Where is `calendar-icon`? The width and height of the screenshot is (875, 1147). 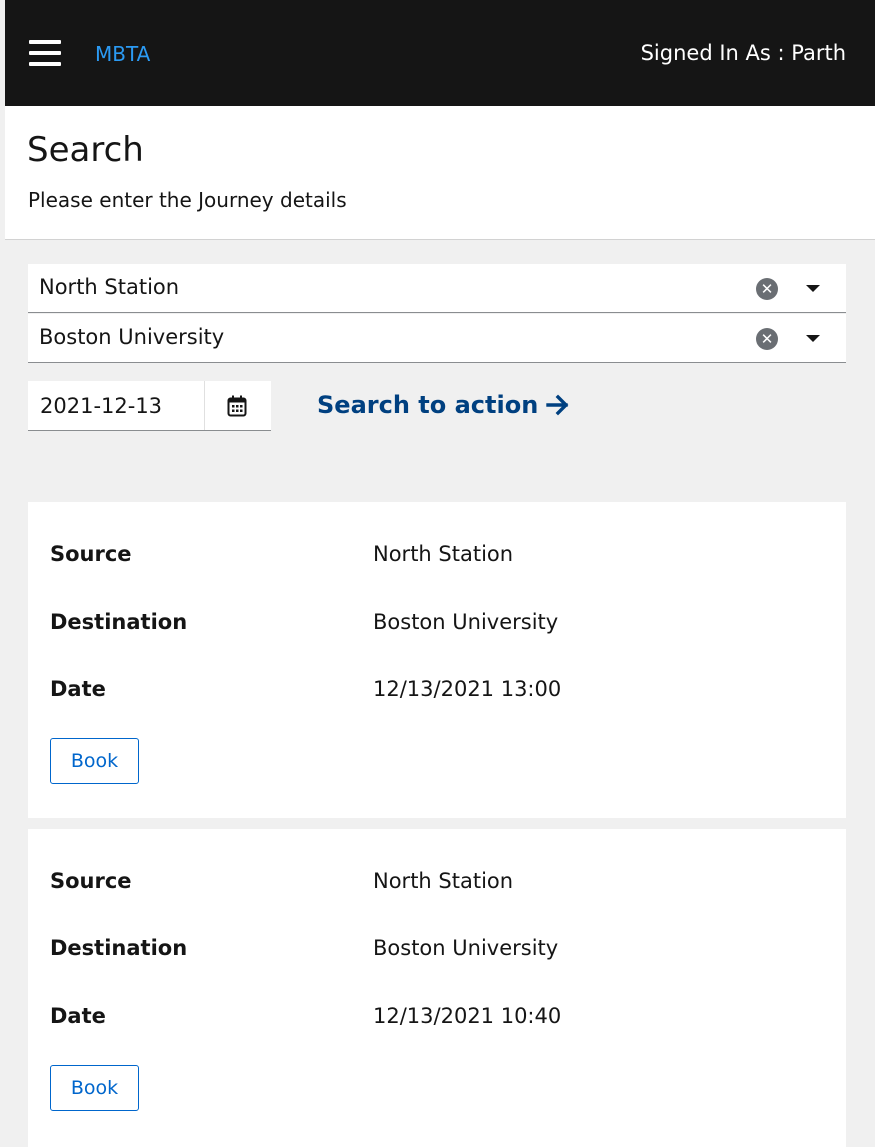 calendar-icon is located at coordinates (237, 406).